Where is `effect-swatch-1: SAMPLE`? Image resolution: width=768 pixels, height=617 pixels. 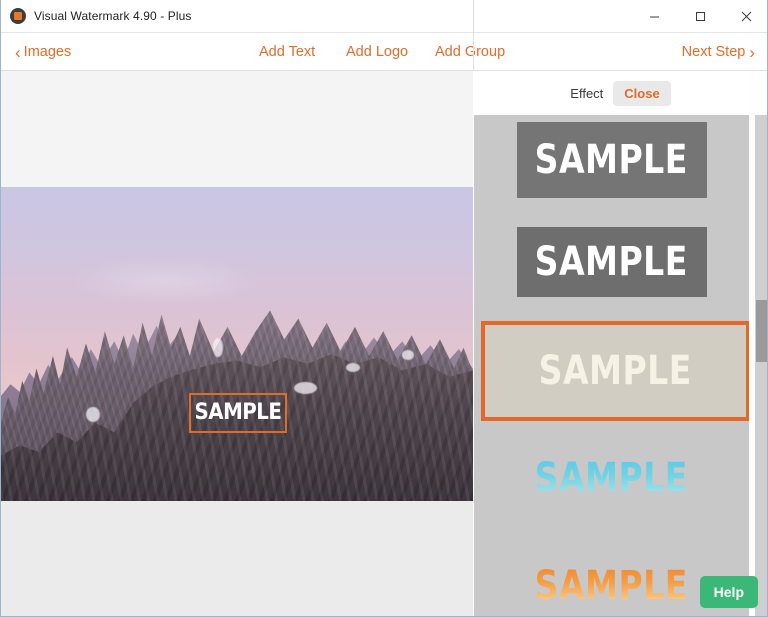
effect-swatch-1: SAMPLE is located at coordinates (611, 160).